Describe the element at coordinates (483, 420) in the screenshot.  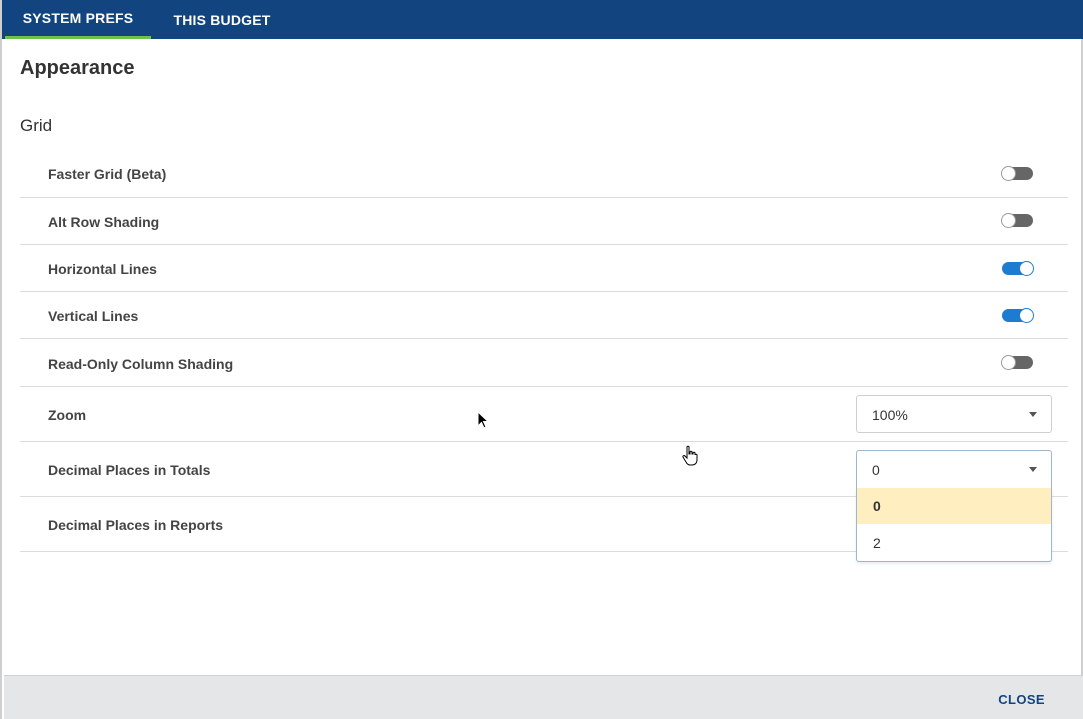
I see `arrow-cursor-icon` at that location.